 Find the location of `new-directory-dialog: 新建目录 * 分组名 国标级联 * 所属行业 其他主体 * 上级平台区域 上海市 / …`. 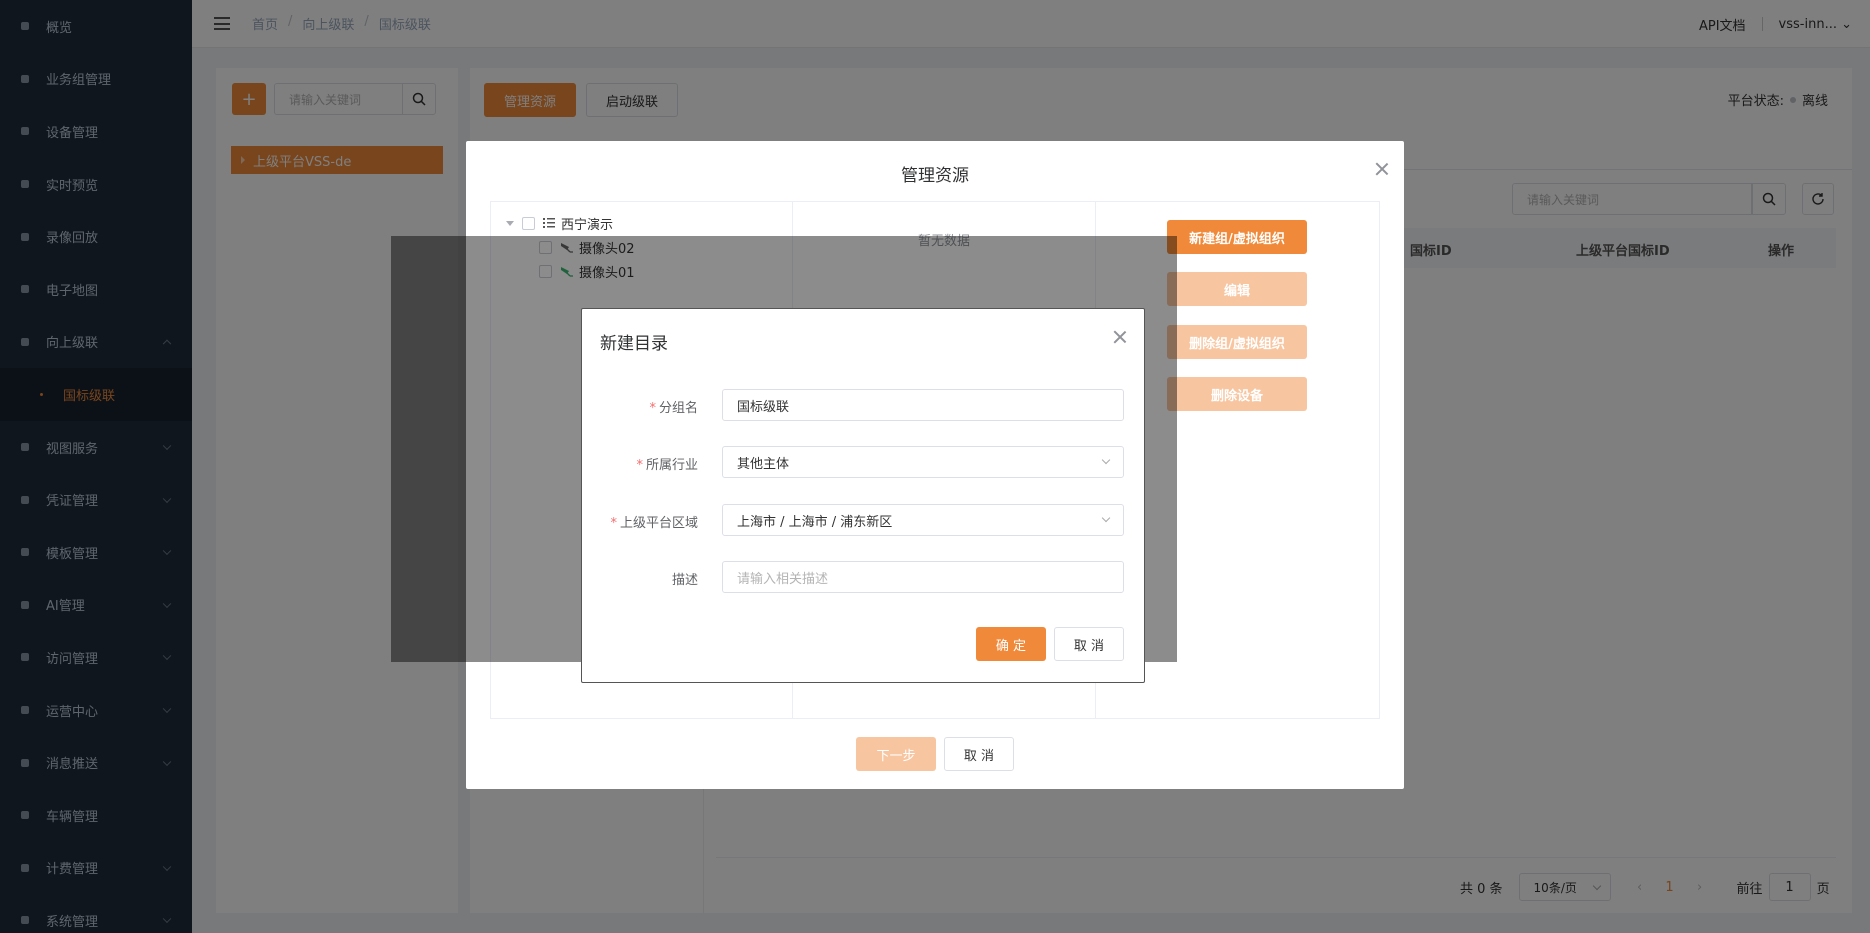

new-directory-dialog: 新建目录 * 分组名 国标级联 * 所属行业 其他主体 * 上级平台区域 上海市 / … is located at coordinates (863, 495).